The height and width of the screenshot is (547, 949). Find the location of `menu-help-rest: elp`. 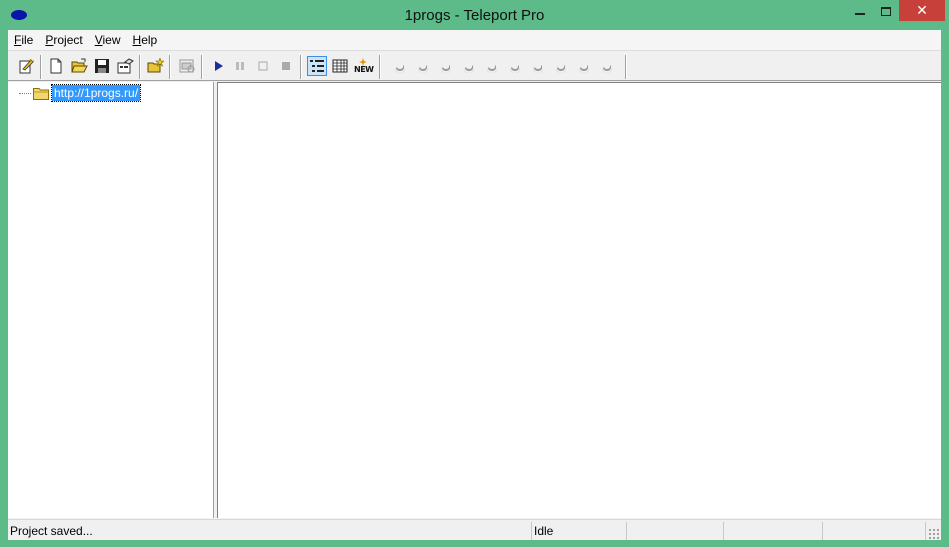

menu-help-rest: elp is located at coordinates (149, 39).